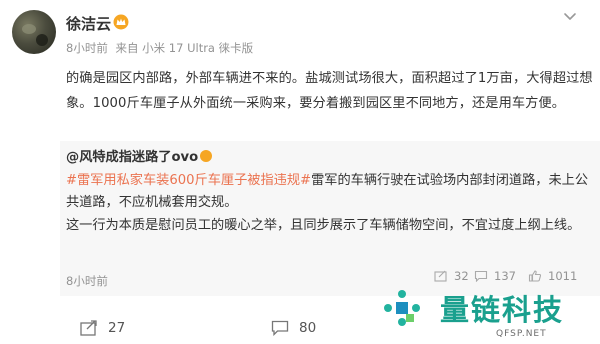 This screenshot has width=600, height=344. I want to click on post-meta: 8小时前 来自 小米 17 Ultra 徕卡版, so click(161, 48).